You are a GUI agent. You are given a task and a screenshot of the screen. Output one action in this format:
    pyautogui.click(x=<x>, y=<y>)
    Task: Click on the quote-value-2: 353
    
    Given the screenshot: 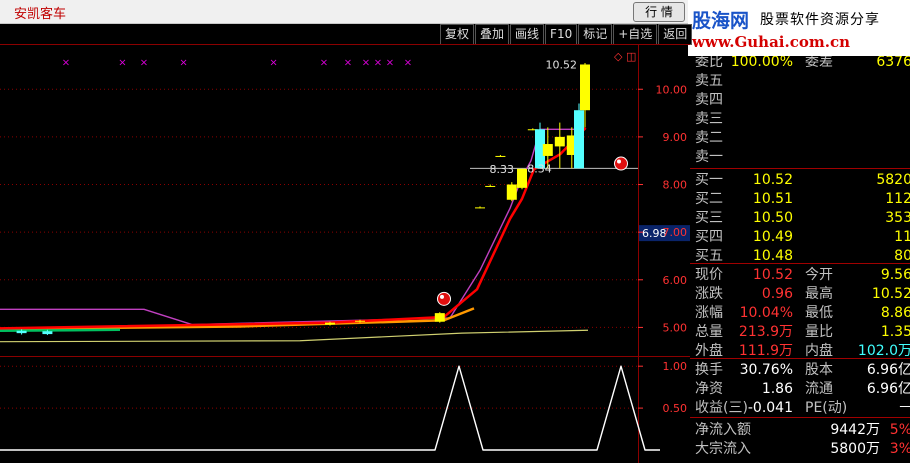 What is the action you would take?
    pyautogui.click(x=897, y=218)
    